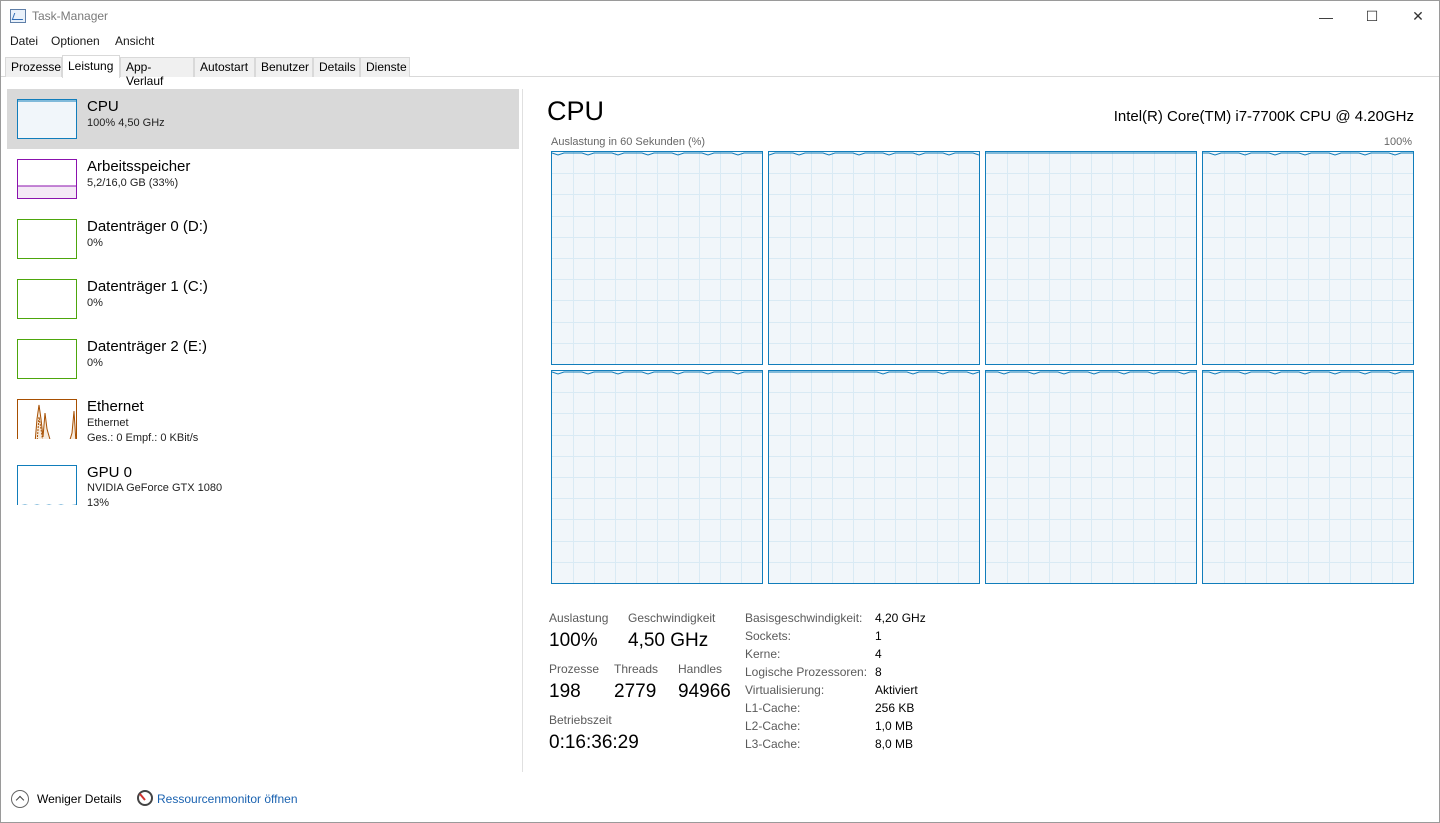 The width and height of the screenshot is (1440, 823). What do you see at coordinates (573, 640) in the screenshot?
I see `utilization-value: 100%` at bounding box center [573, 640].